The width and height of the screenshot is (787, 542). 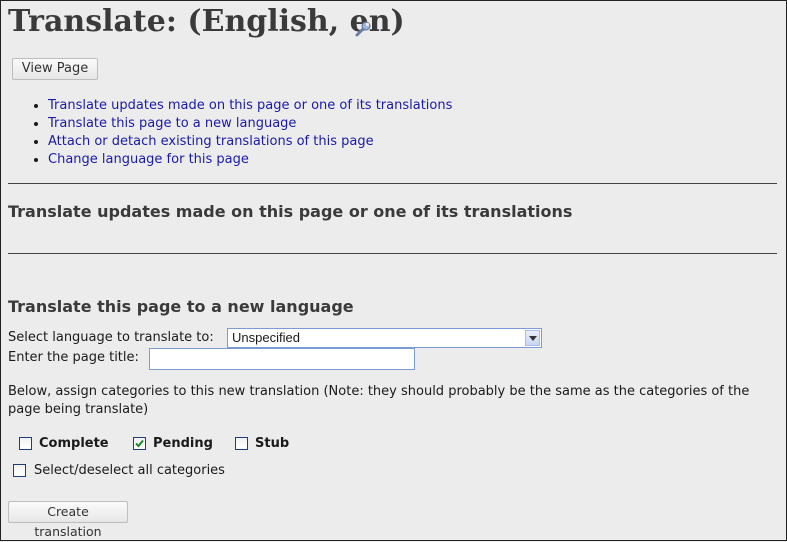 I want to click on checkbox-pending, so click(x=139, y=443).